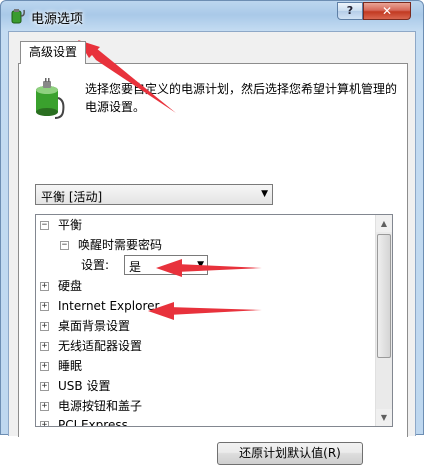 The width and height of the screenshot is (424, 465). What do you see at coordinates (135, 267) in the screenshot?
I see `setting-value: 是` at bounding box center [135, 267].